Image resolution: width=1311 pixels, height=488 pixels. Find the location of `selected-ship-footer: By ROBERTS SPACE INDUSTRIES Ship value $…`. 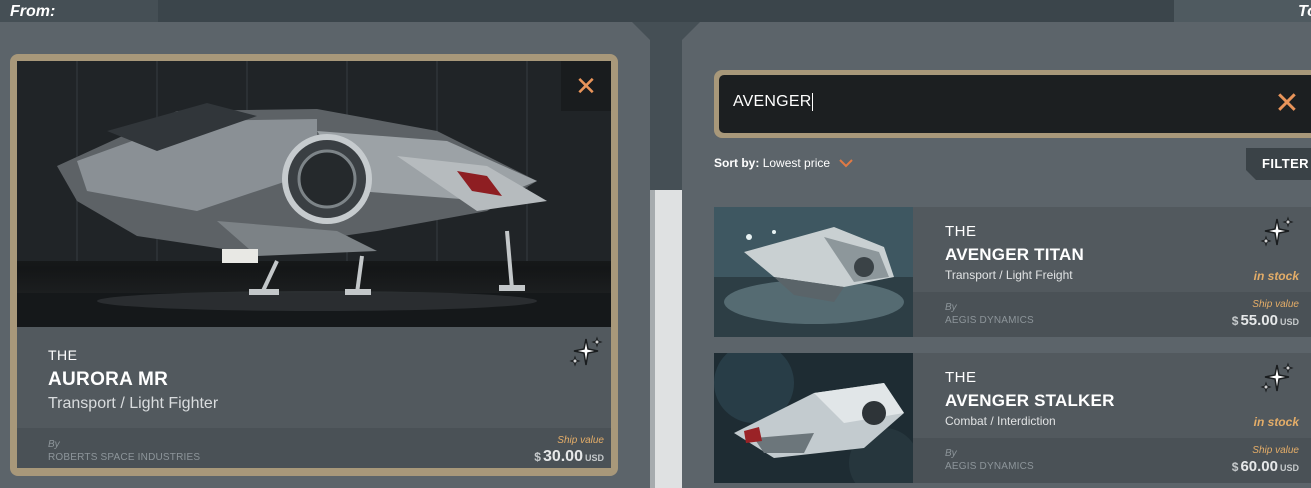

selected-ship-footer: By ROBERTS SPACE INDUSTRIES Ship value $… is located at coordinates (314, 448).